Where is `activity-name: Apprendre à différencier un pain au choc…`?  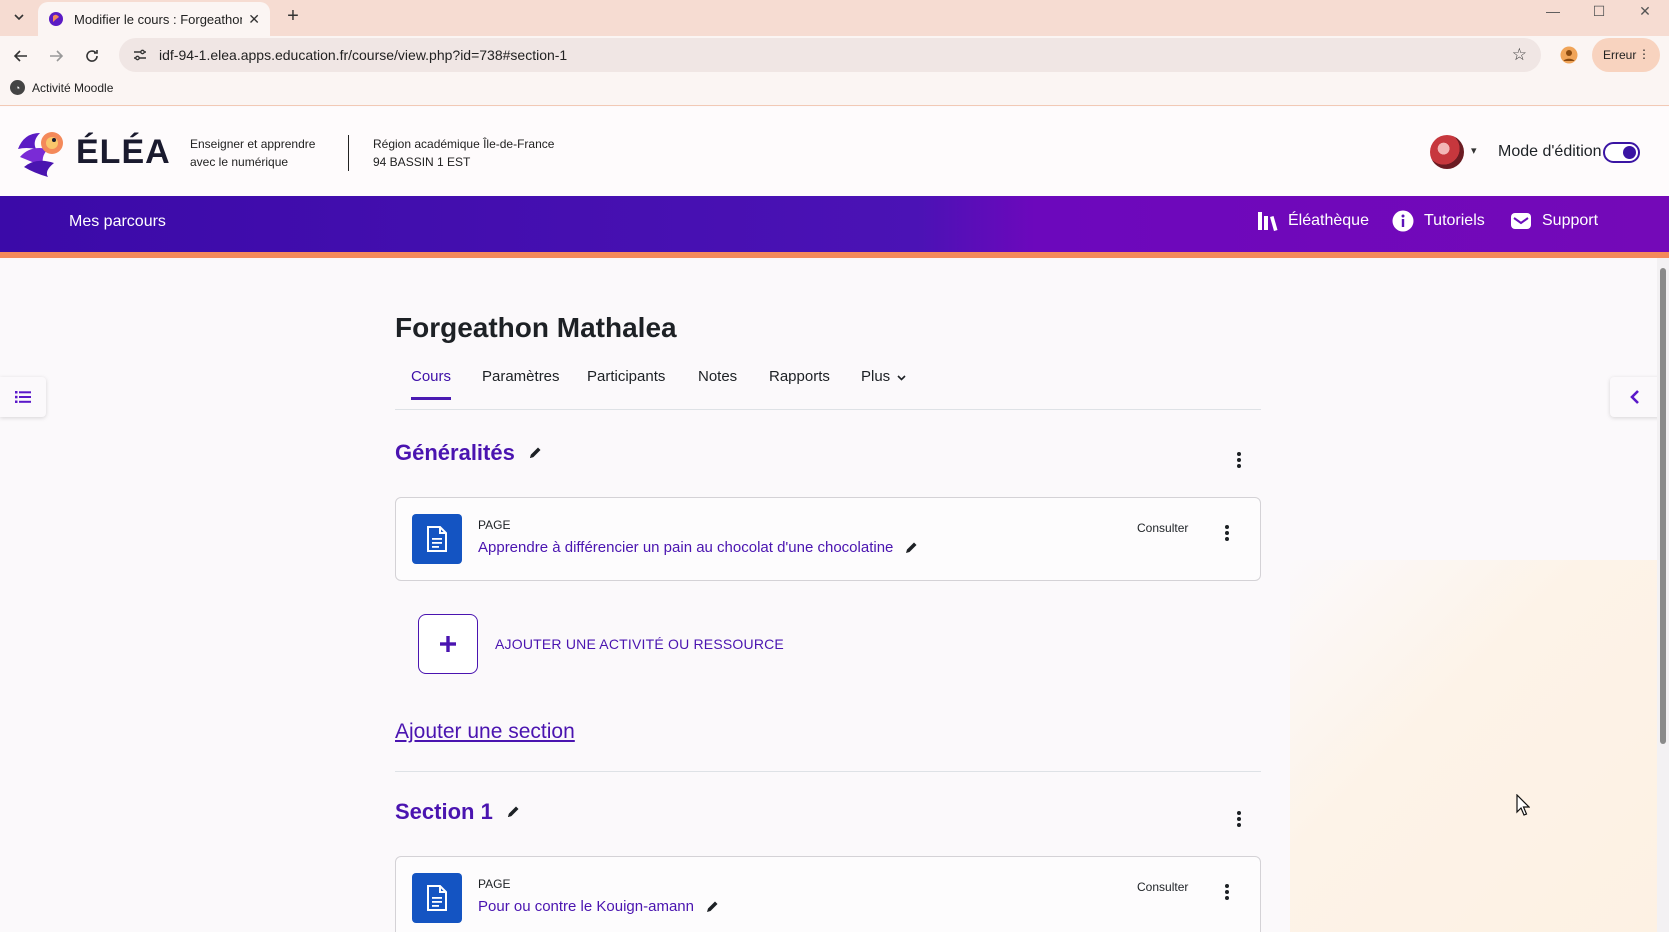 activity-name: Apprendre à différencier un pain au choc… is located at coordinates (685, 547).